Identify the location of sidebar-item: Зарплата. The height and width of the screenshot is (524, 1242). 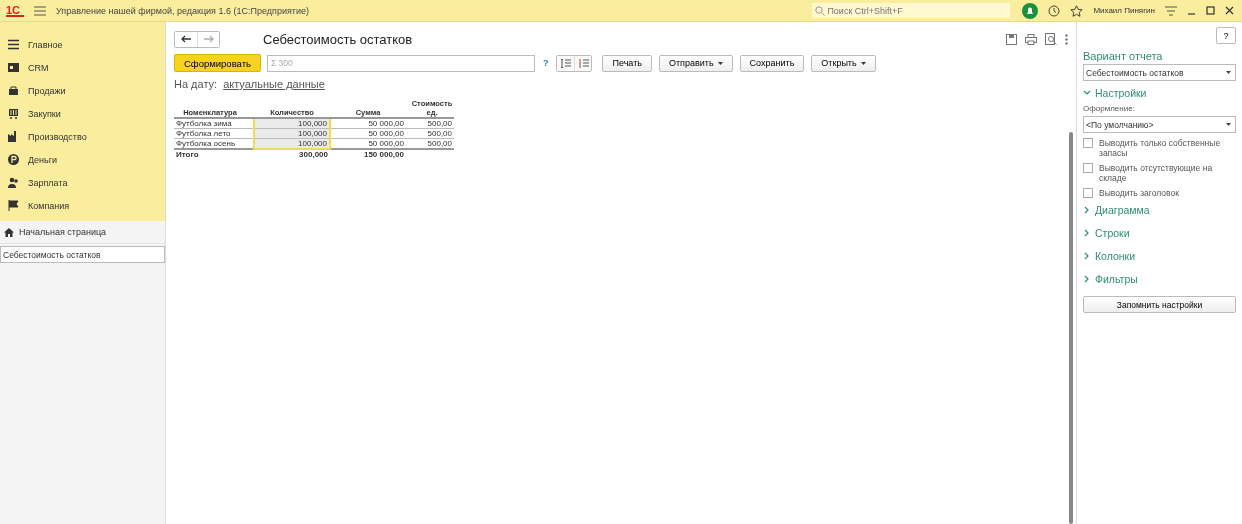
(82, 182).